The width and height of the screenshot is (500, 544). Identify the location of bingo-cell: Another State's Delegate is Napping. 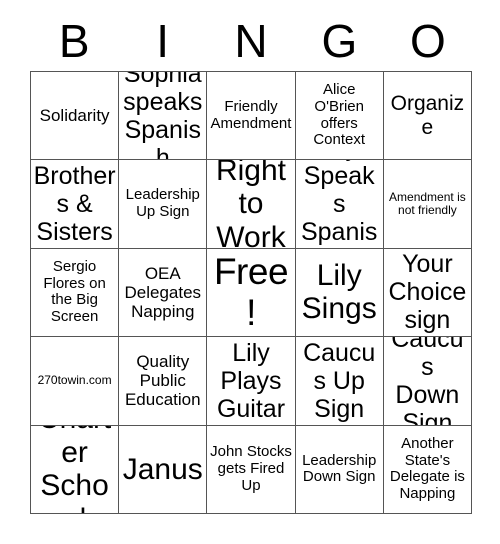
(427, 469).